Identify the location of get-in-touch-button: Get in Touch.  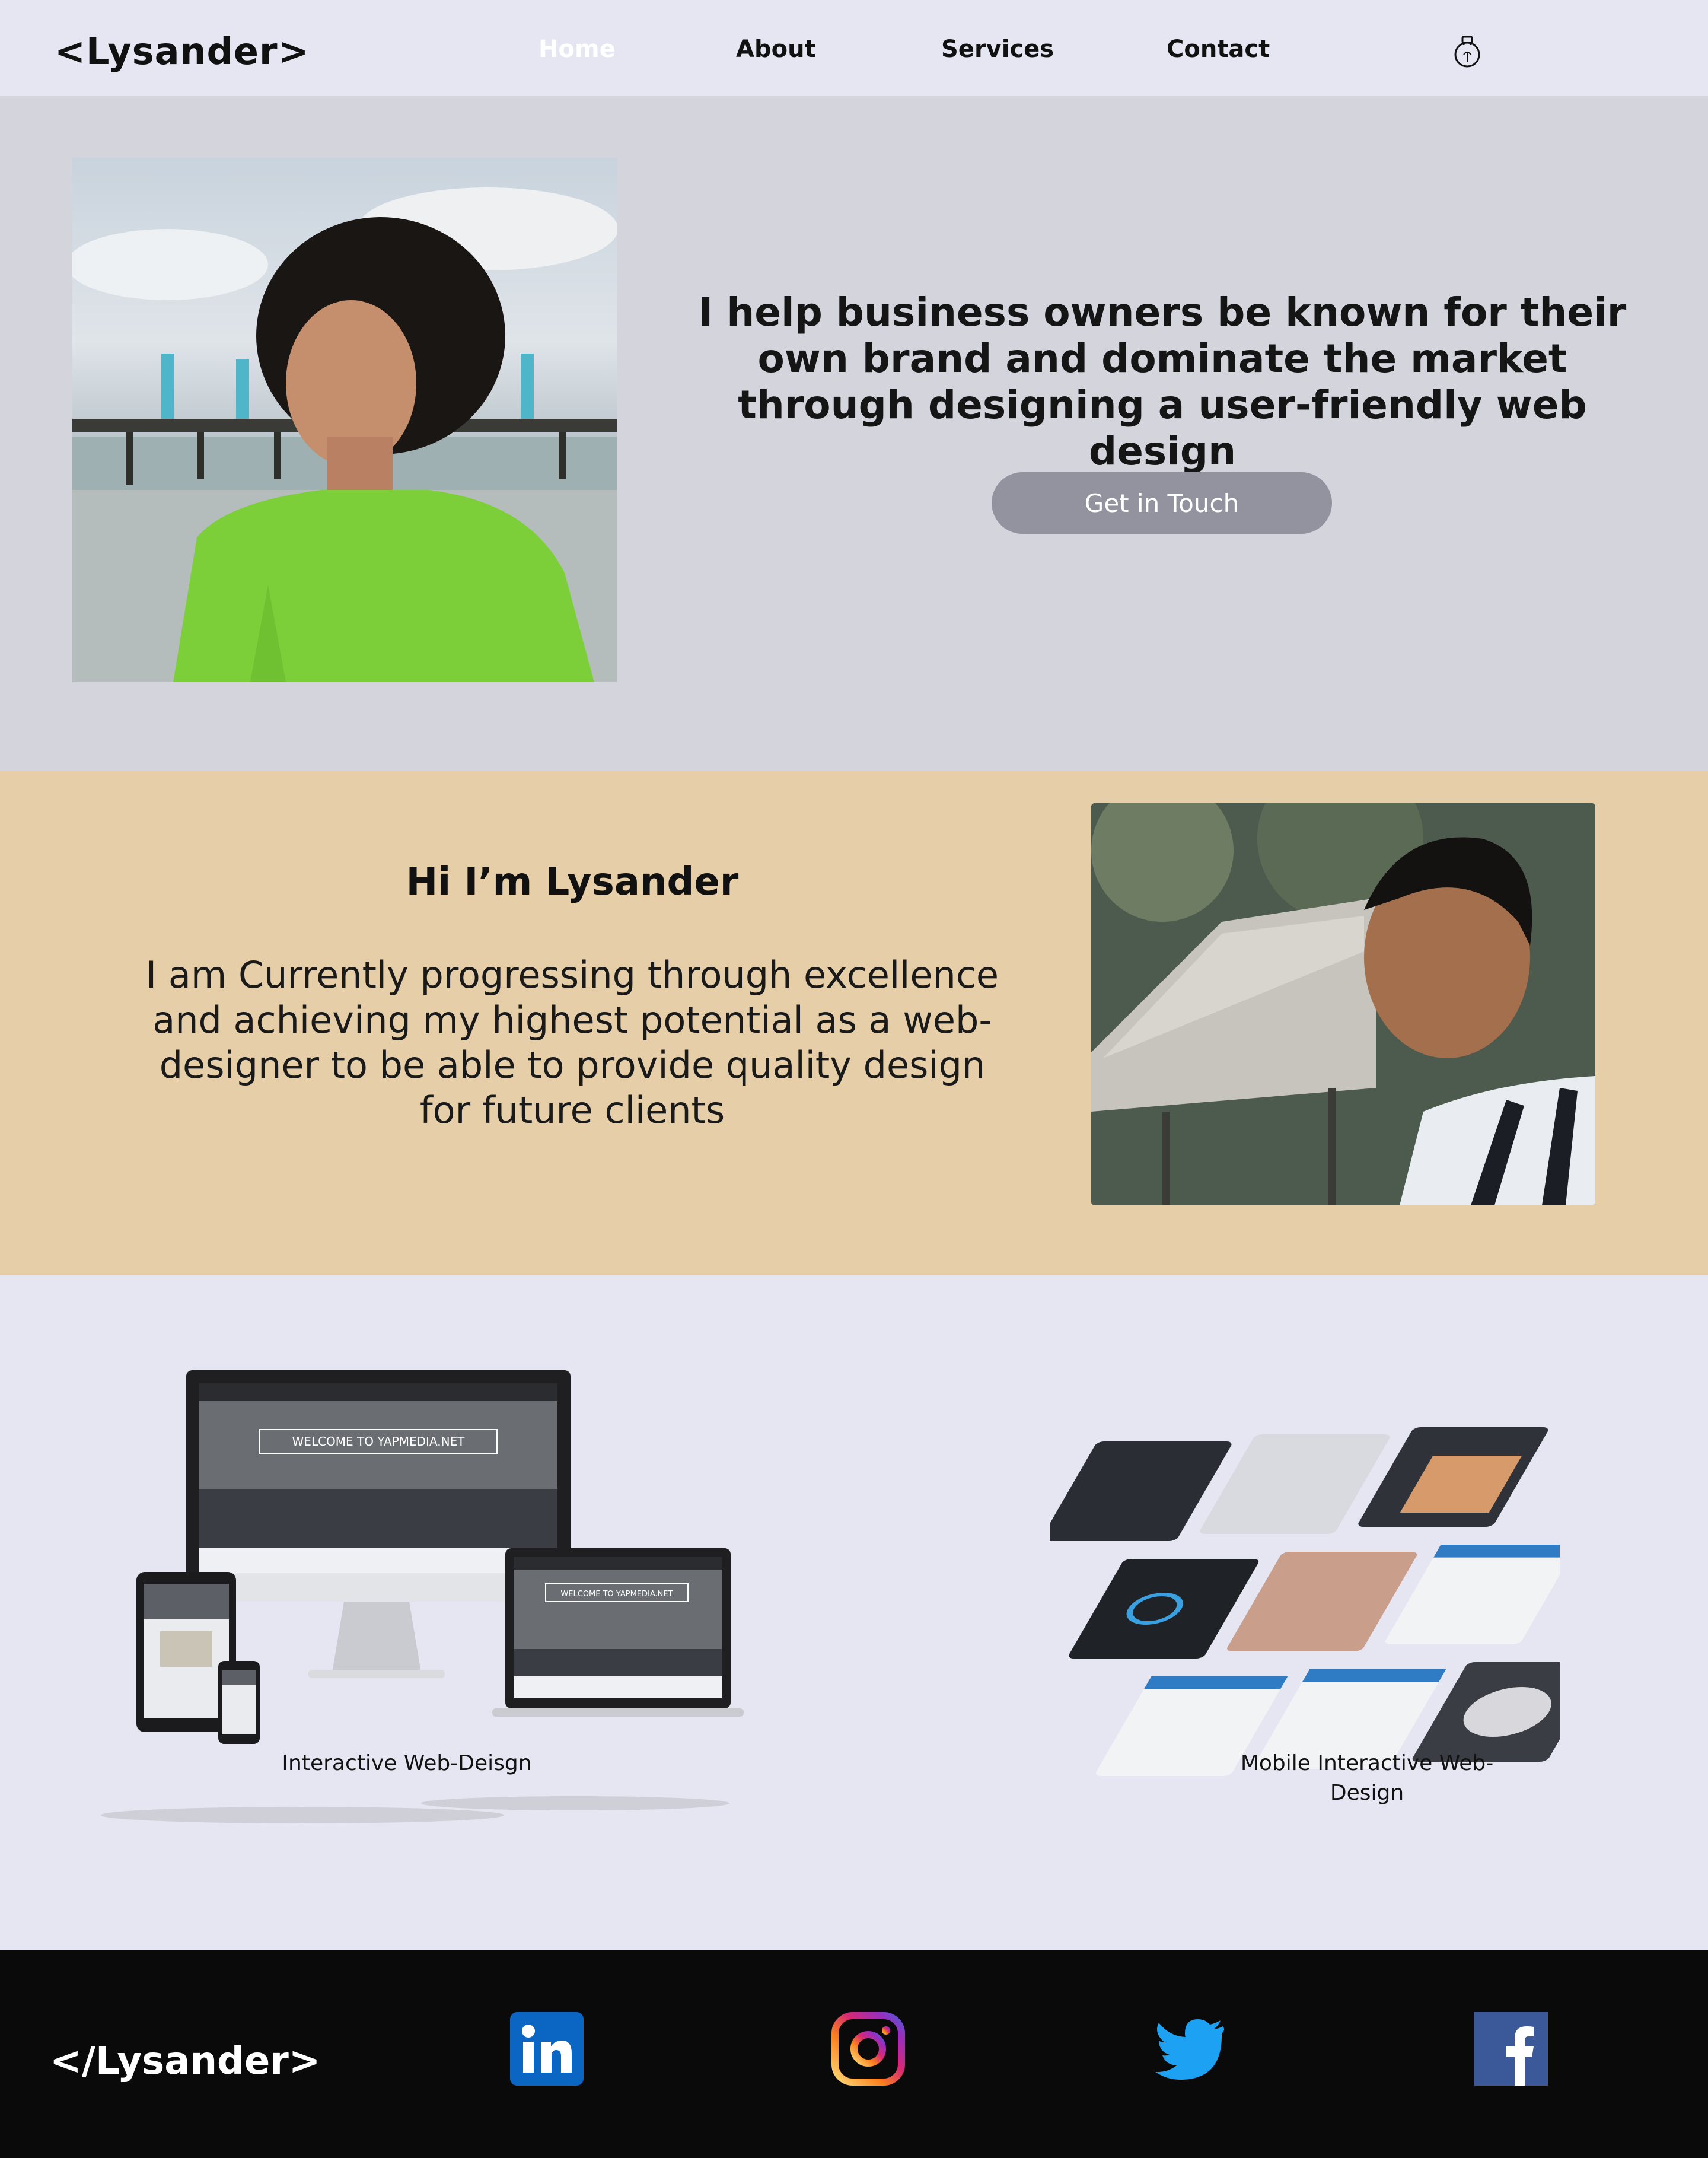
(1162, 503).